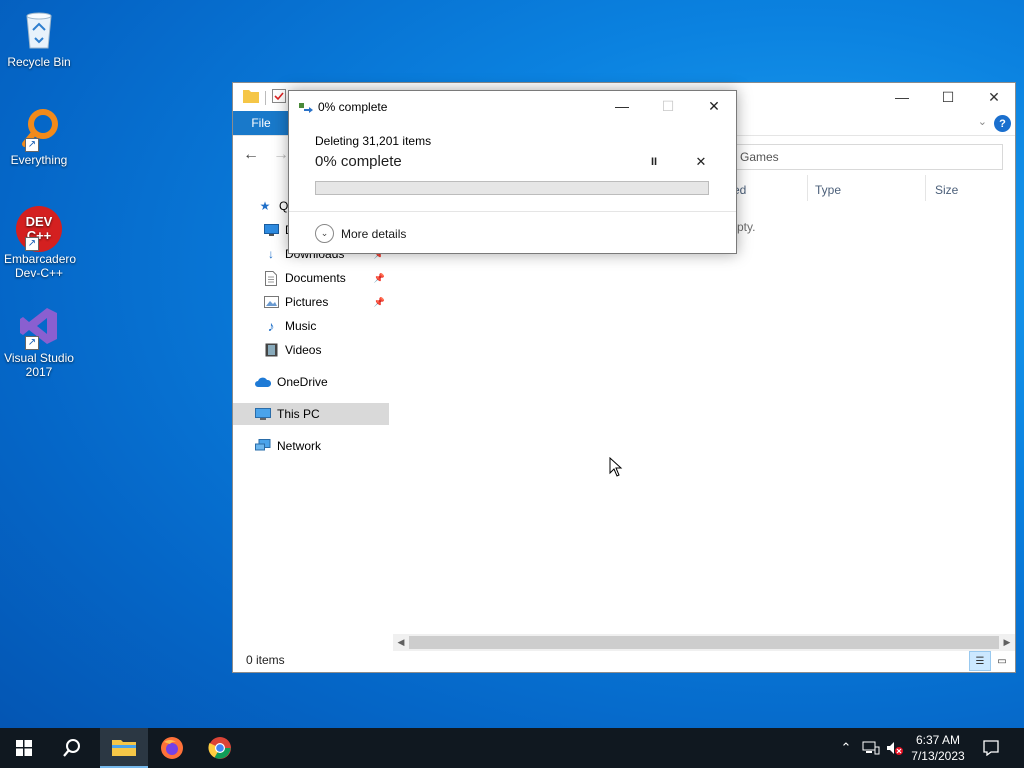  What do you see at coordinates (846, 748) in the screenshot?
I see `show-hidden-icons-chevron-icon: ⌃` at bounding box center [846, 748].